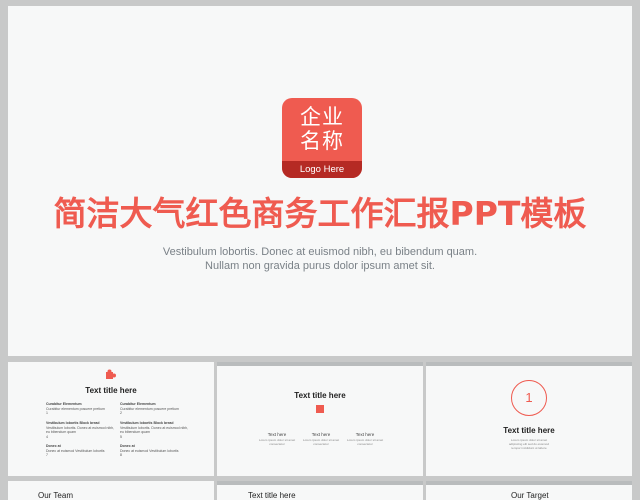 The image size is (640, 500). Describe the element at coordinates (322, 141) in the screenshot. I see `logo-text-line2: 名称` at that location.